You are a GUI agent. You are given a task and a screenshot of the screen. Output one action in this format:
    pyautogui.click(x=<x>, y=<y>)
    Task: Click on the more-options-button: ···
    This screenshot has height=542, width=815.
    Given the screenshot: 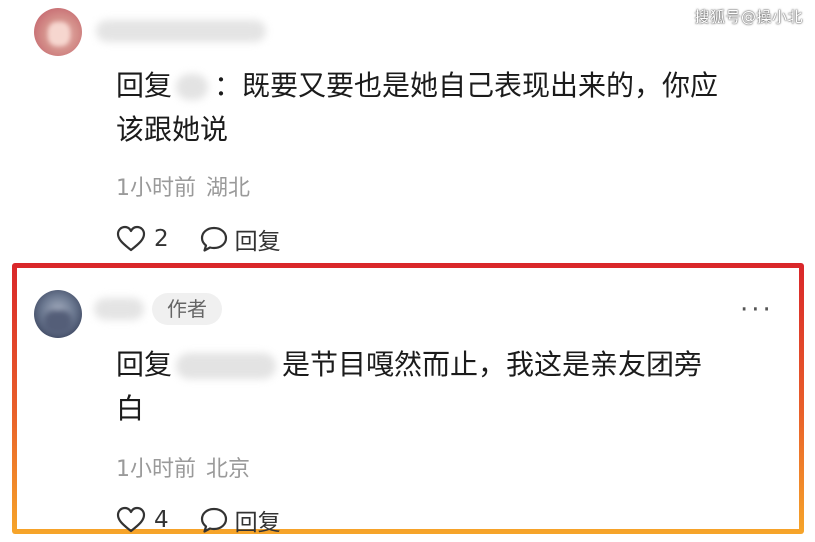 What is the action you would take?
    pyautogui.click(x=757, y=310)
    